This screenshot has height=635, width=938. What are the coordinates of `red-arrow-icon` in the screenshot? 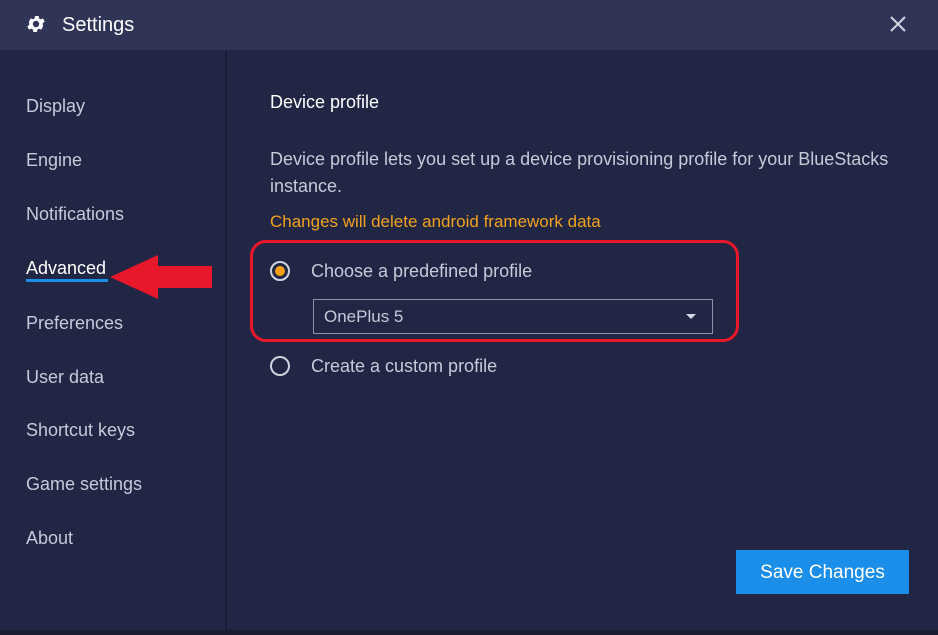 It's located at (161, 277).